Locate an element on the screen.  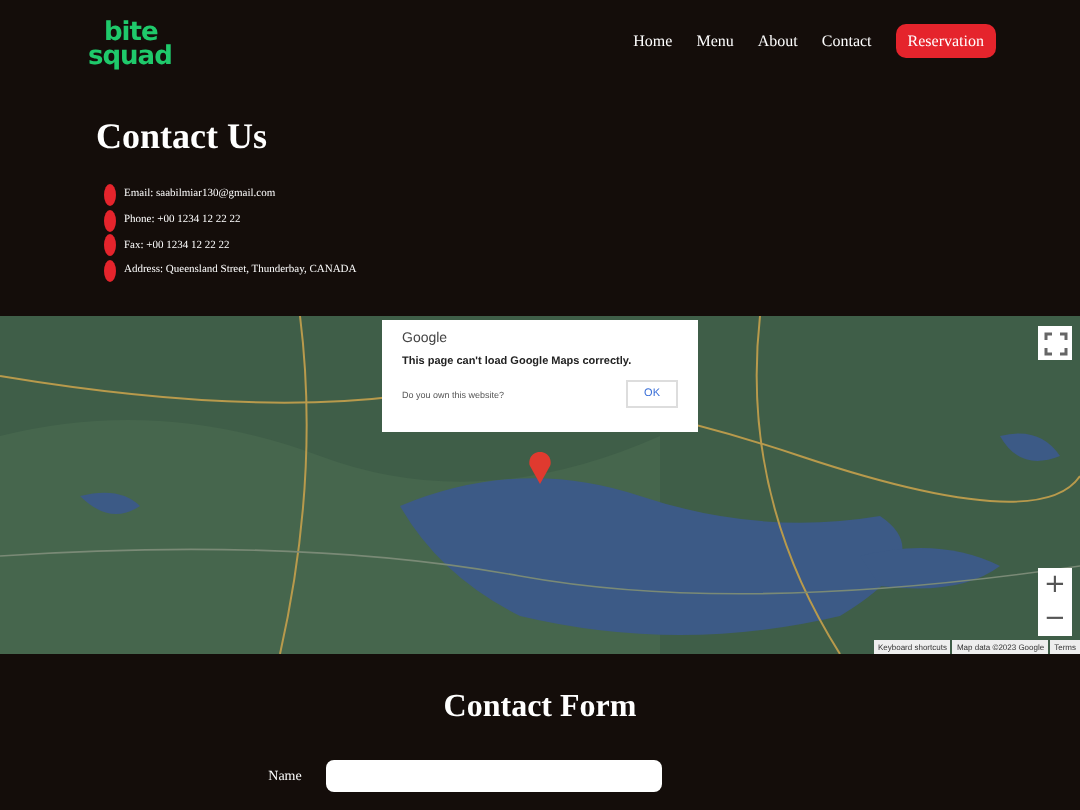
bullet-icon is located at coordinates (110, 194).